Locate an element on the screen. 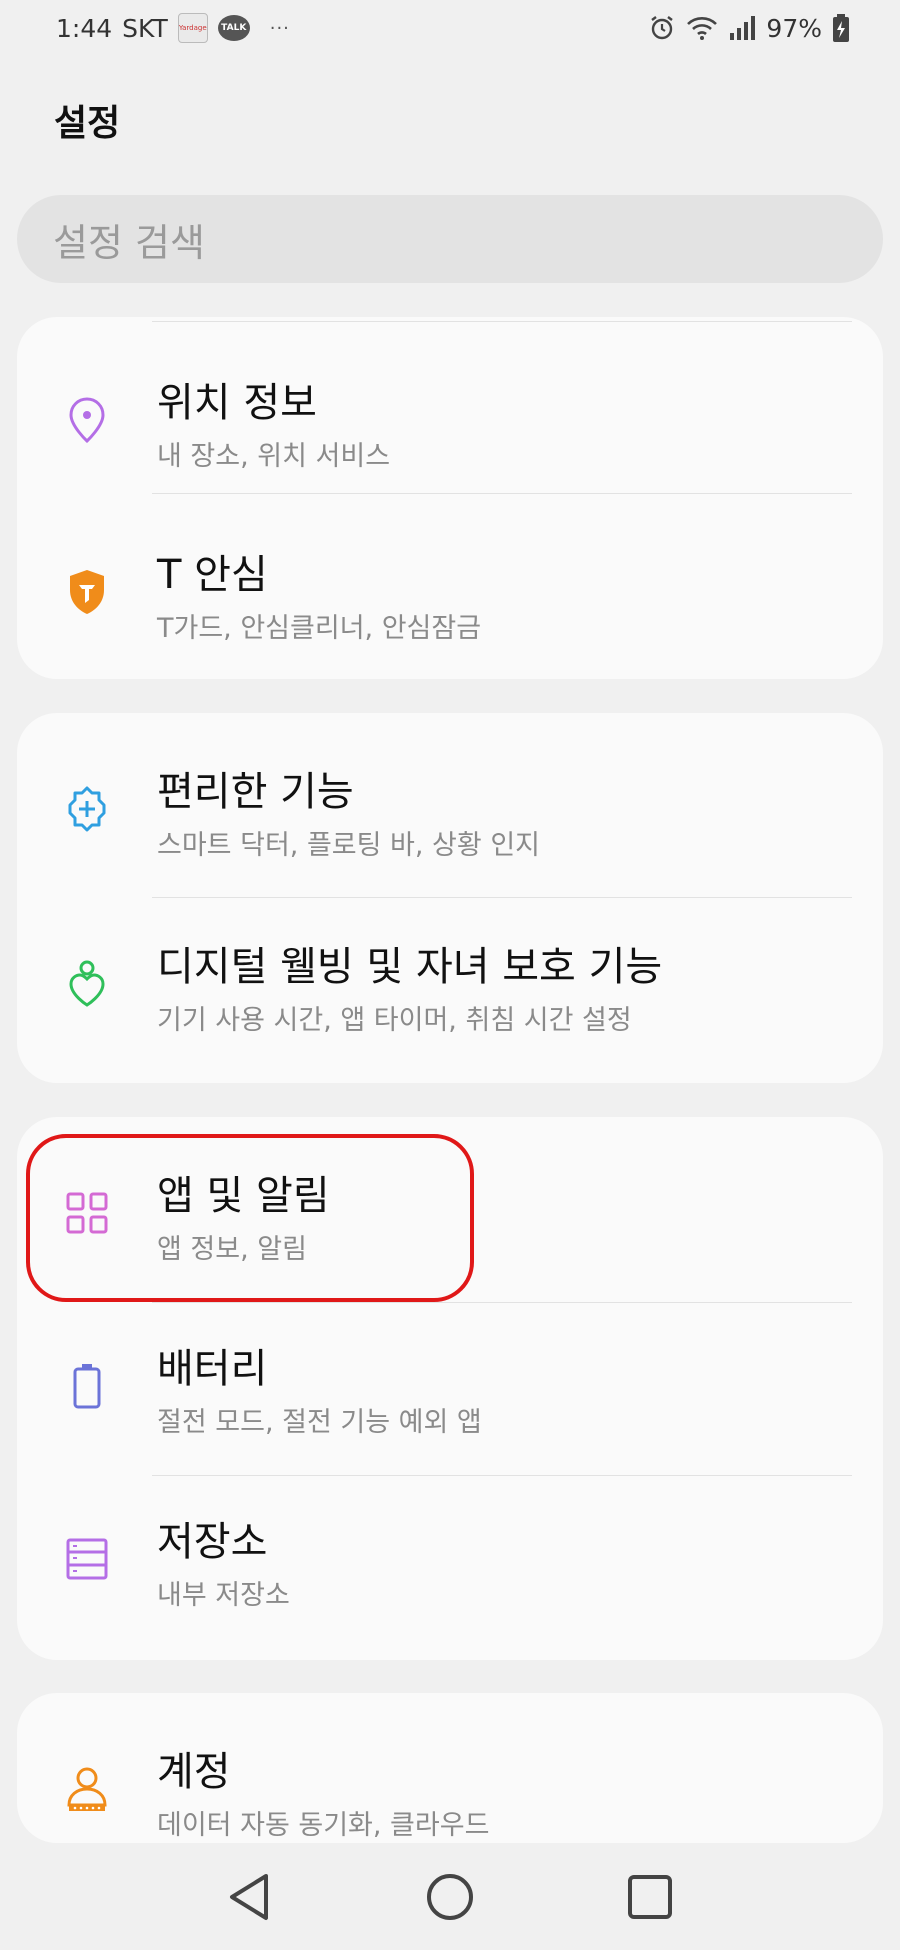  more-notifications-icon: ··· is located at coordinates (279, 28).